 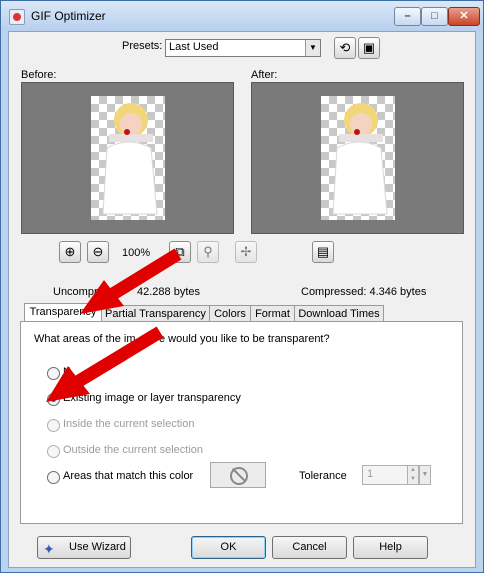 What do you see at coordinates (114, 325) in the screenshot?
I see `annotation-arrows` at bounding box center [114, 325].